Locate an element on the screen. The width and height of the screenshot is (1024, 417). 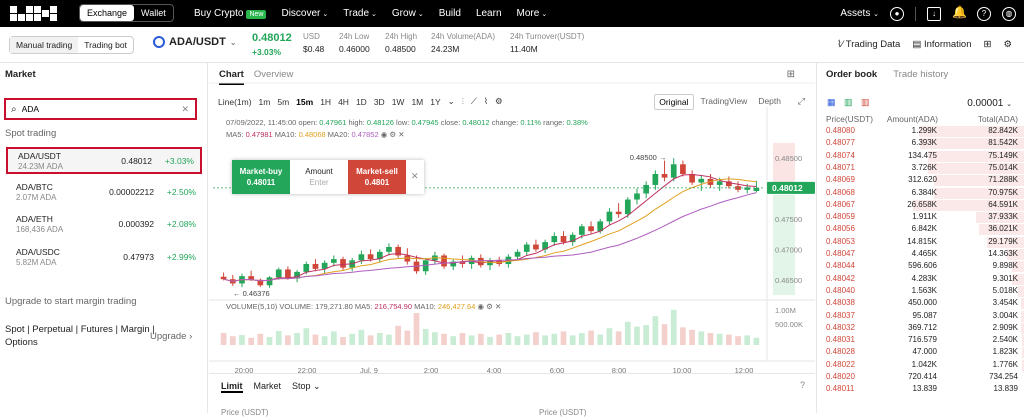
information-link: ▤ Information is located at coordinates (941, 44).